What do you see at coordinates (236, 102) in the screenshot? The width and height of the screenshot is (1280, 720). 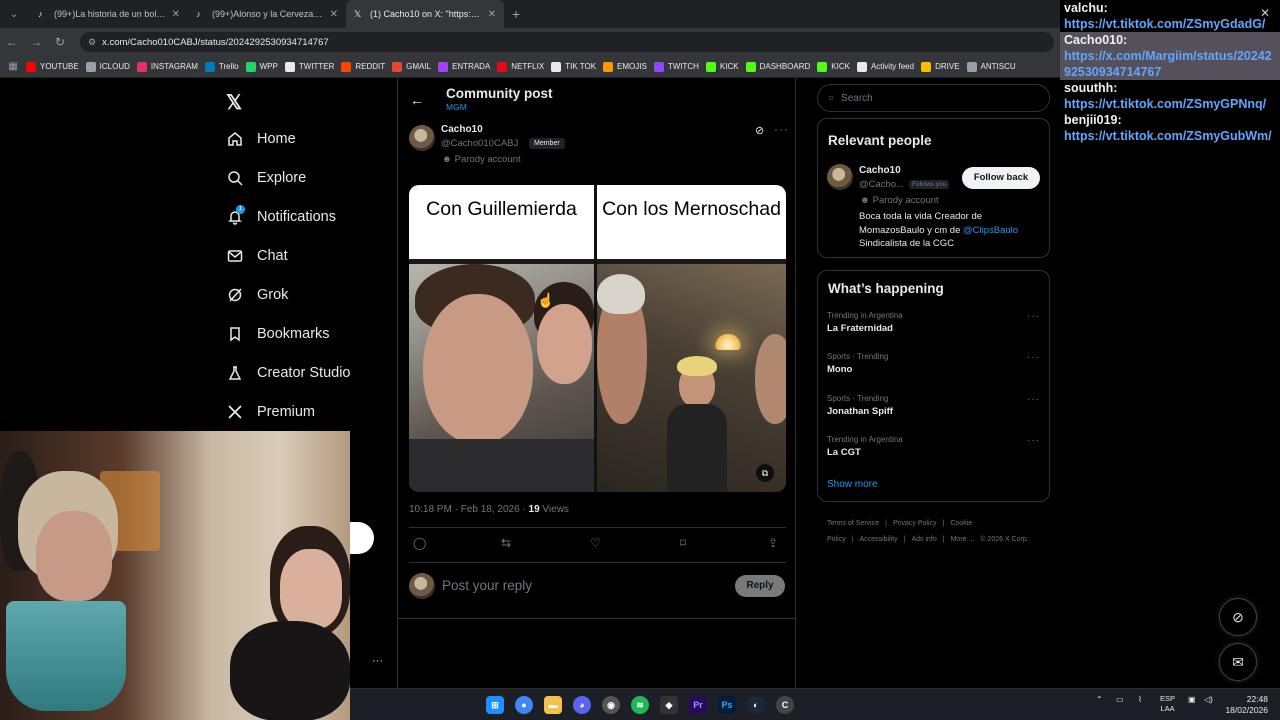 I see `x-logo-icon: 𝕏` at bounding box center [236, 102].